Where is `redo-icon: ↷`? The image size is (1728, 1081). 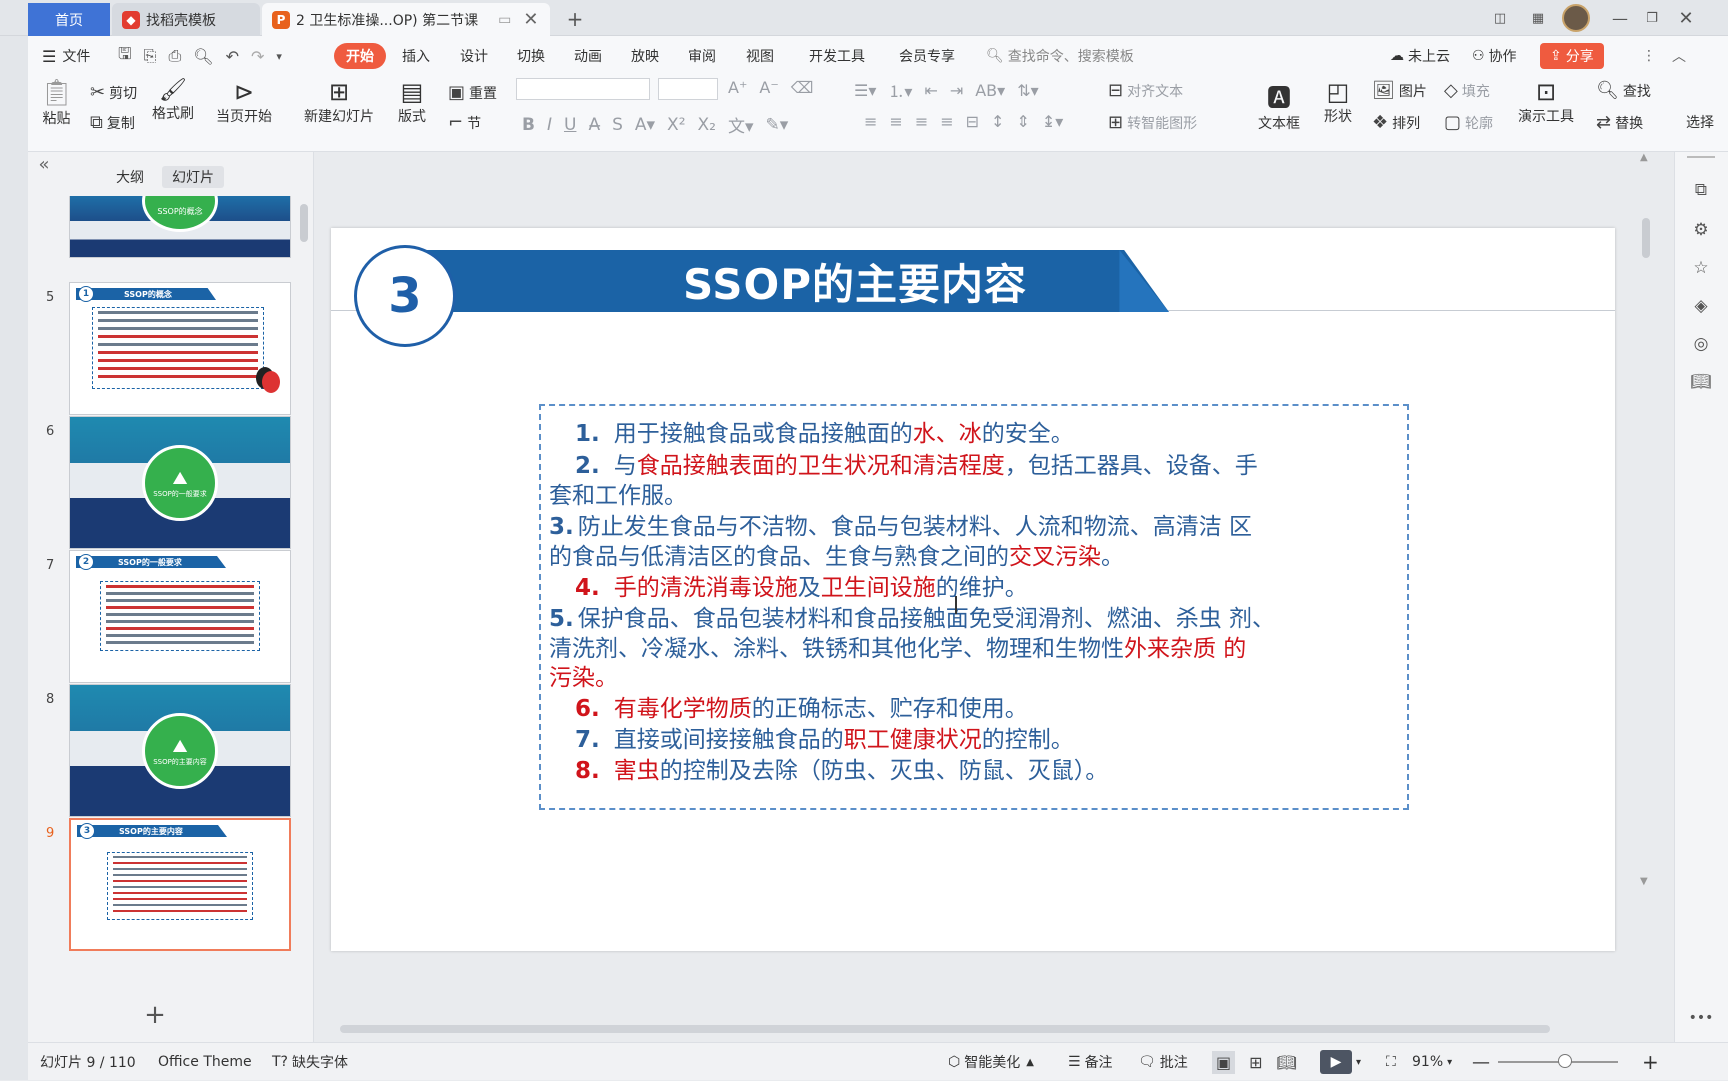
redo-icon: ↷ is located at coordinates (257, 56).